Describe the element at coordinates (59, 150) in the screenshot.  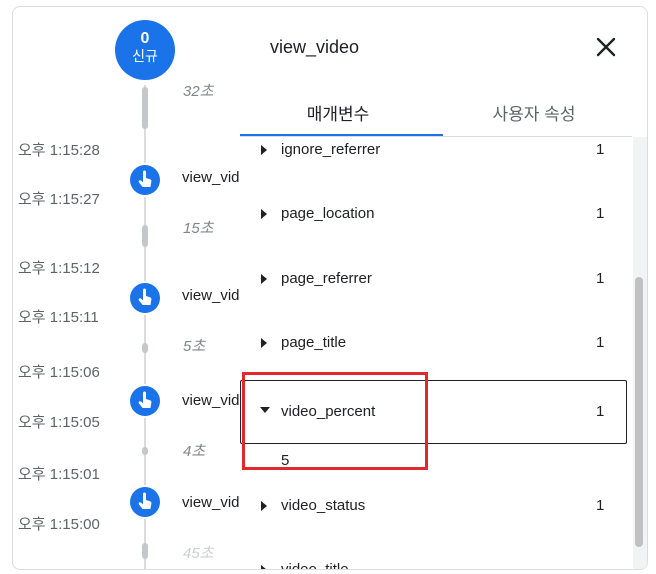
I see `timestamp: 오후 1:15:28` at that location.